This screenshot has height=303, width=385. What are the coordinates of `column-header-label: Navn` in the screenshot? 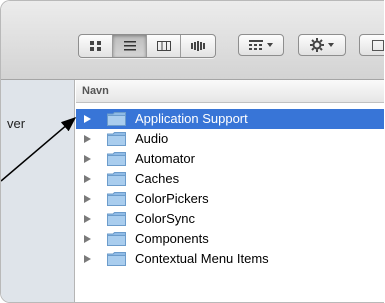 It's located at (95, 91).